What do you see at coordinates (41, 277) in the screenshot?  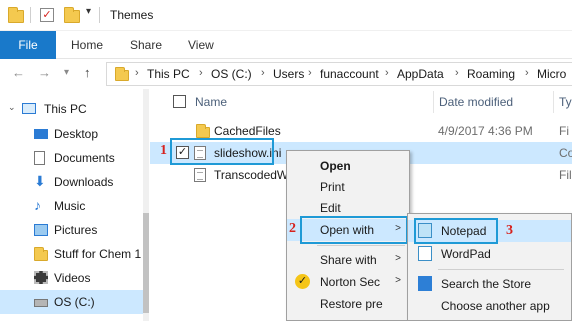 I see `videos-icon` at bounding box center [41, 277].